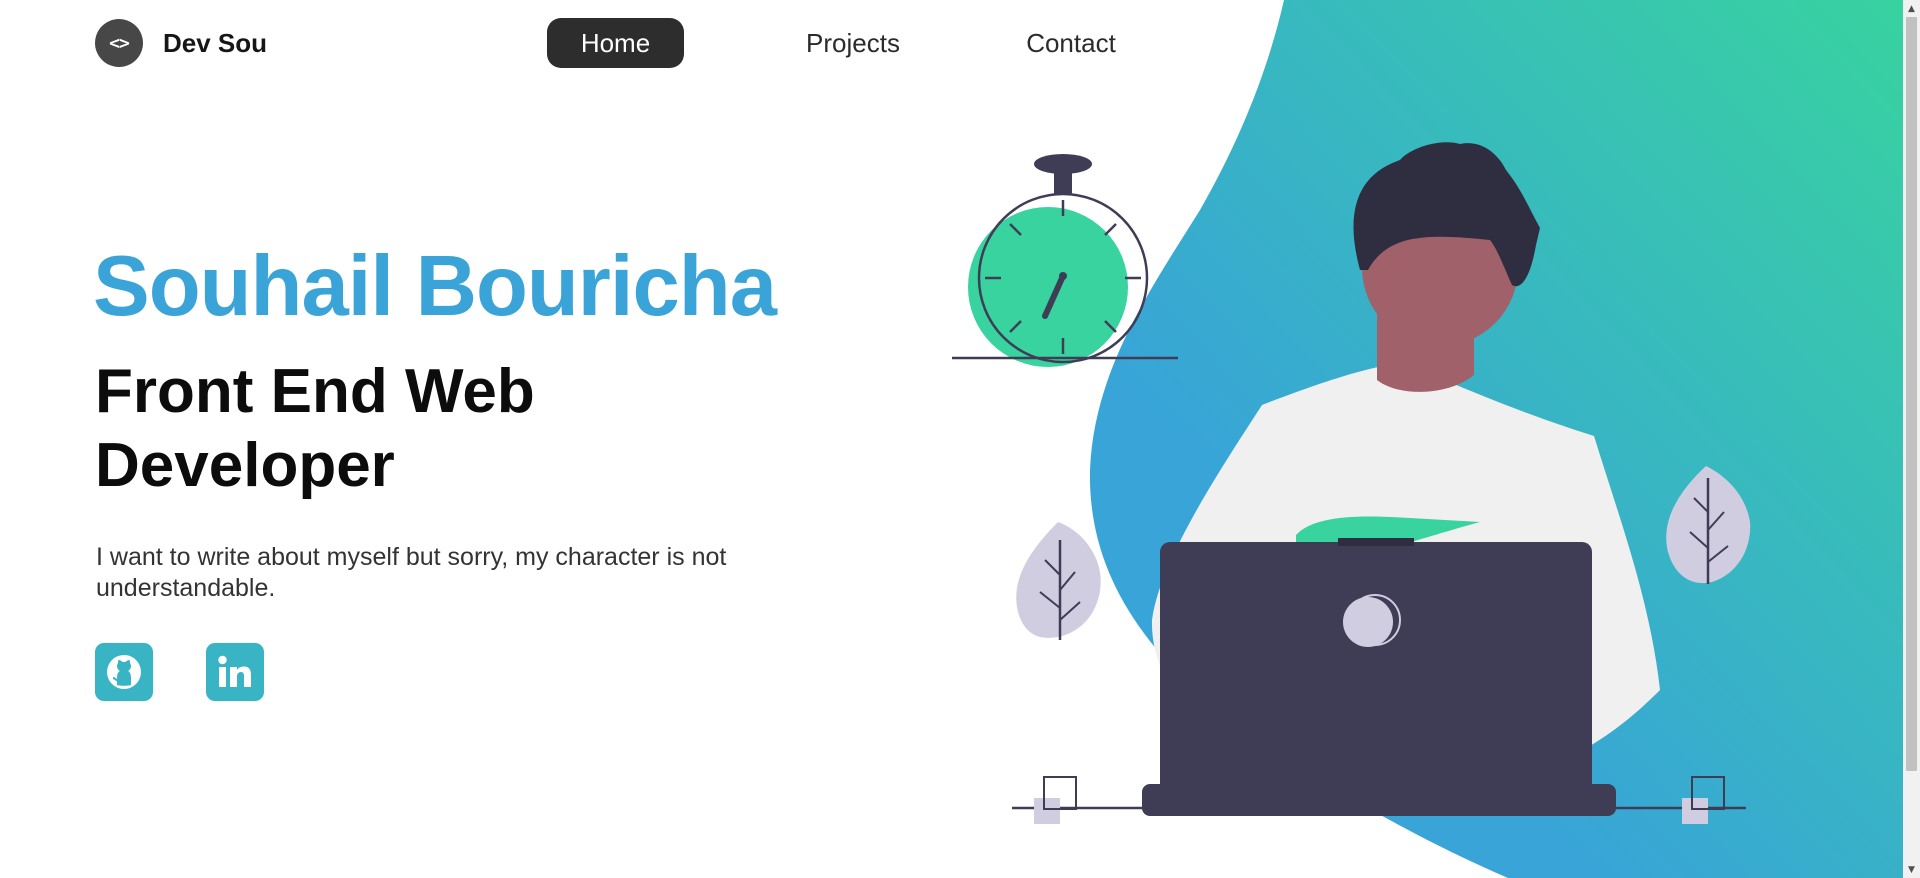 Image resolution: width=1920 pixels, height=878 pixels. I want to click on laptop-icon, so click(1379, 677).